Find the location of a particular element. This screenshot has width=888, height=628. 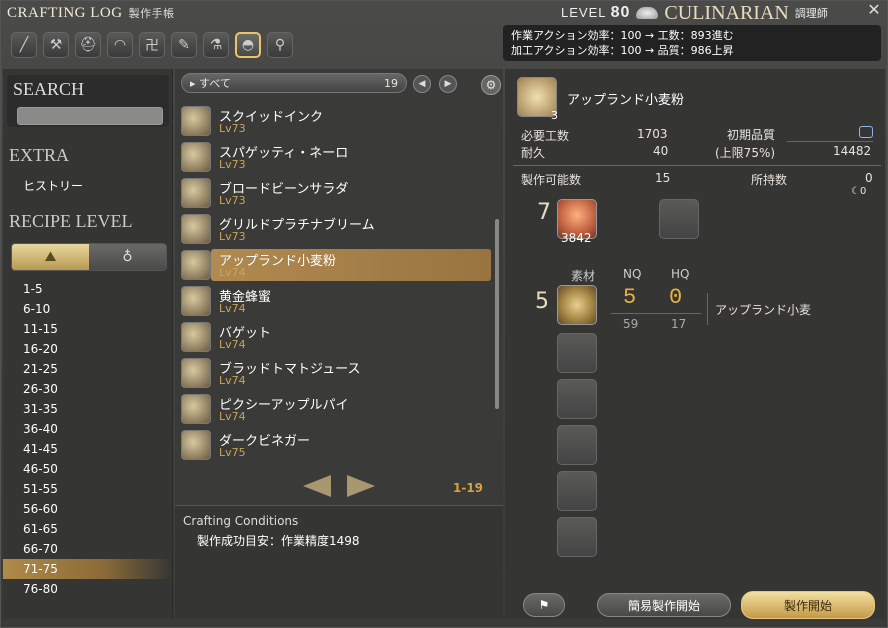

recipe-row: ピクシーアップルパイ Lv74 is located at coordinates (335, 411).